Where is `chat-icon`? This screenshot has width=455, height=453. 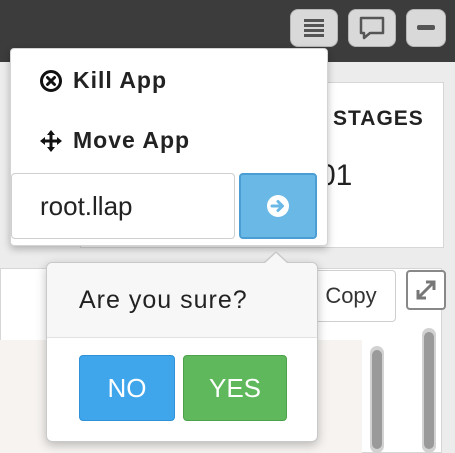
chat-icon is located at coordinates (372, 28).